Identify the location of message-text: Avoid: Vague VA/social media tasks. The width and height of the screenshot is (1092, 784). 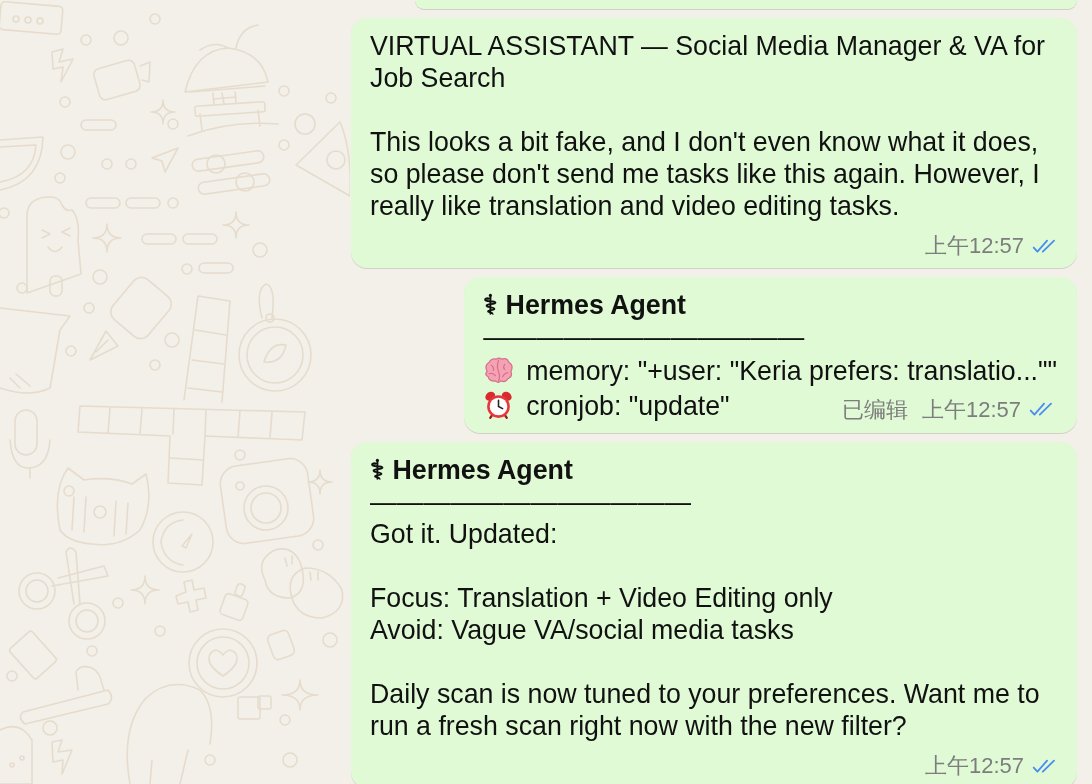
(582, 630).